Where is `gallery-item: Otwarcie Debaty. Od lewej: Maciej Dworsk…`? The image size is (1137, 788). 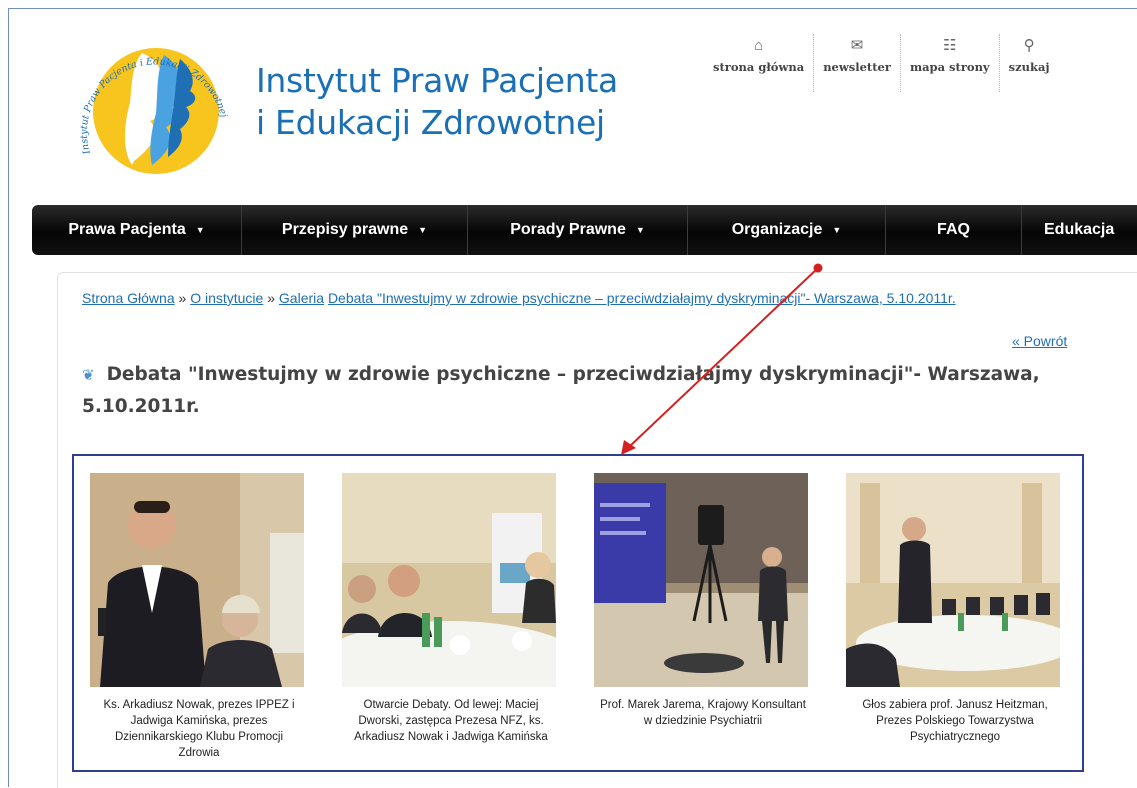
gallery-item: Otwarcie Debaty. Od lewej: Maciej Dworsk… is located at coordinates (450, 609).